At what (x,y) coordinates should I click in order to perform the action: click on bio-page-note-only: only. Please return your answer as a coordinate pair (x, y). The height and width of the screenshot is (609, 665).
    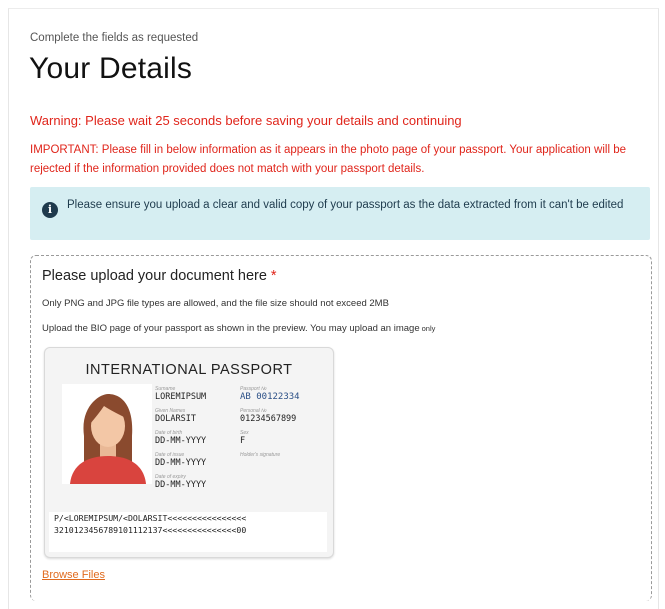
    Looking at the image, I should click on (428, 328).